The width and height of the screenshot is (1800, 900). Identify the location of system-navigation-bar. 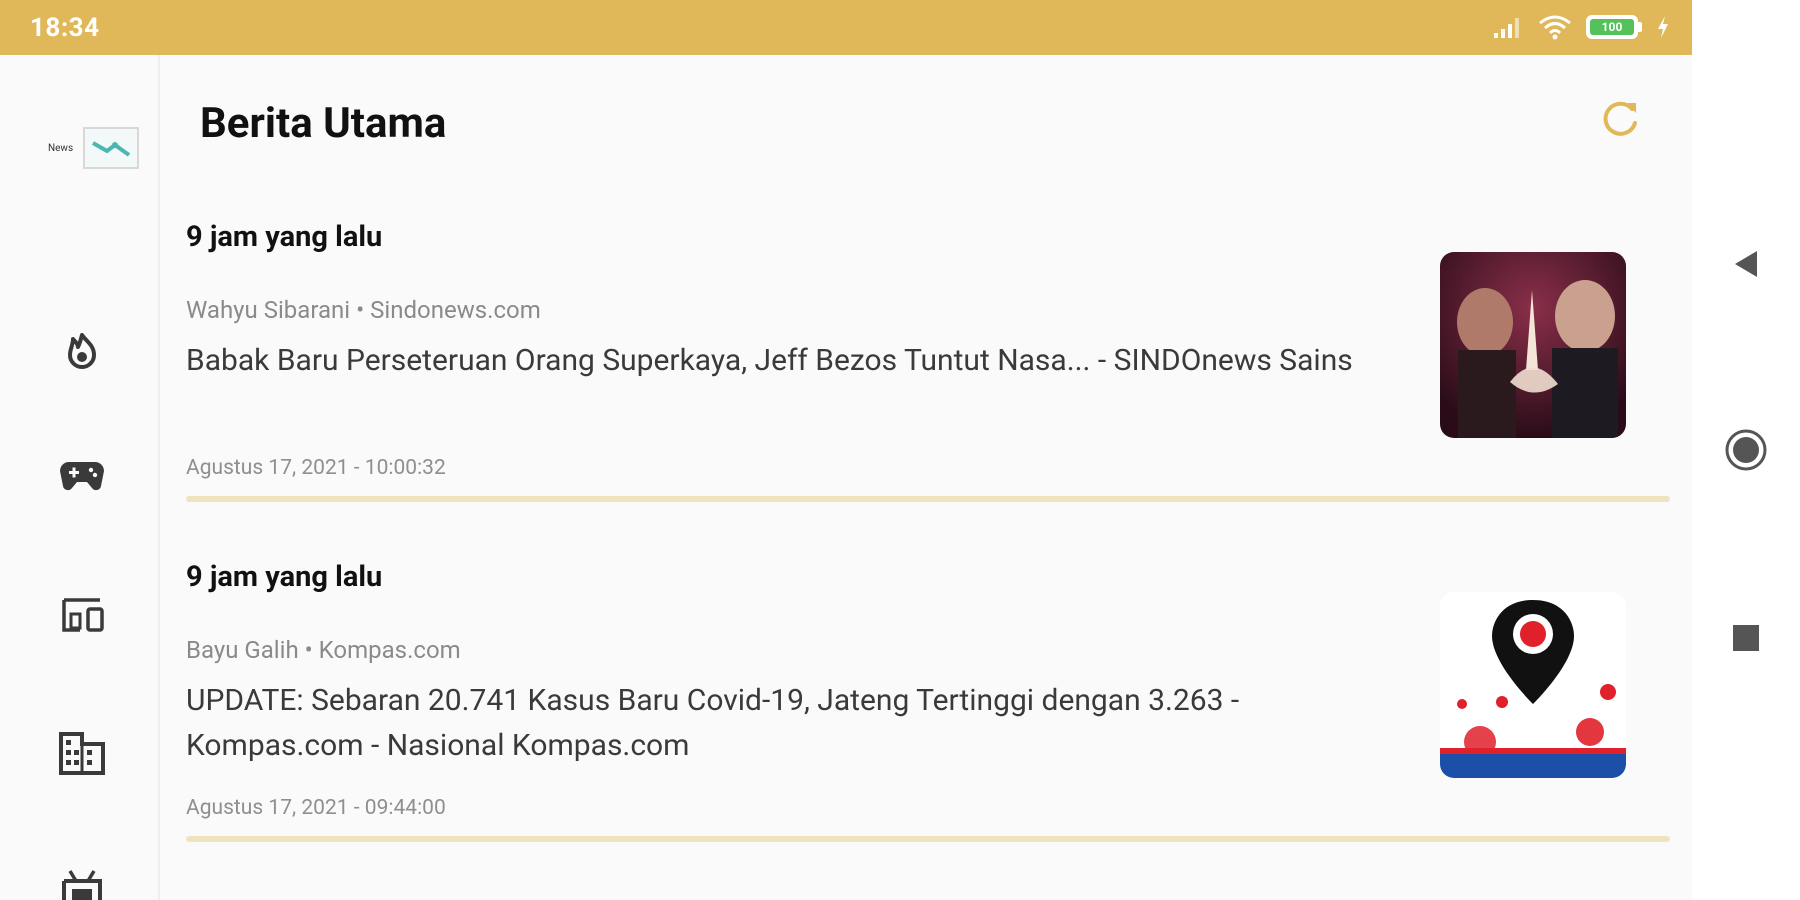
(1746, 450).